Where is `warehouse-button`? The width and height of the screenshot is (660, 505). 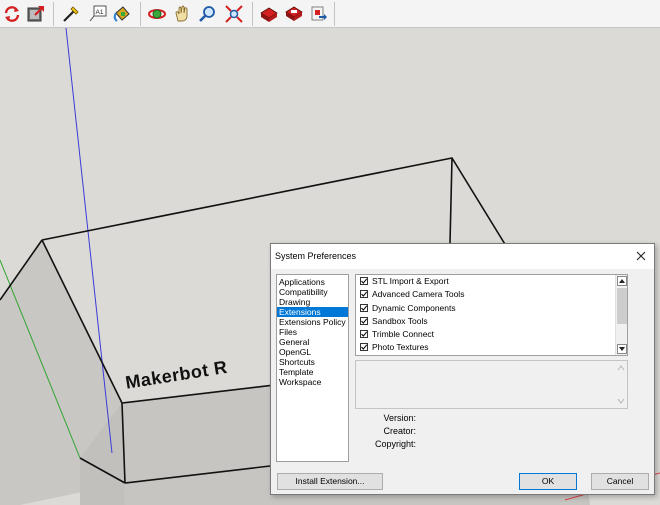
warehouse-button is located at coordinates (269, 14).